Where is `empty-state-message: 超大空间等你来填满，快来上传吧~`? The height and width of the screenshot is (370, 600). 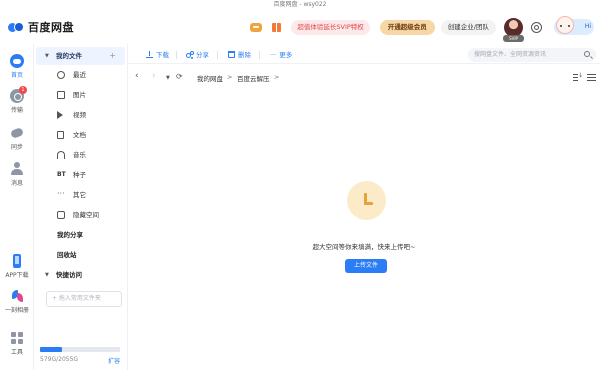 empty-state-message: 超大空间等你来填满，快来上传吧~ is located at coordinates (364, 247).